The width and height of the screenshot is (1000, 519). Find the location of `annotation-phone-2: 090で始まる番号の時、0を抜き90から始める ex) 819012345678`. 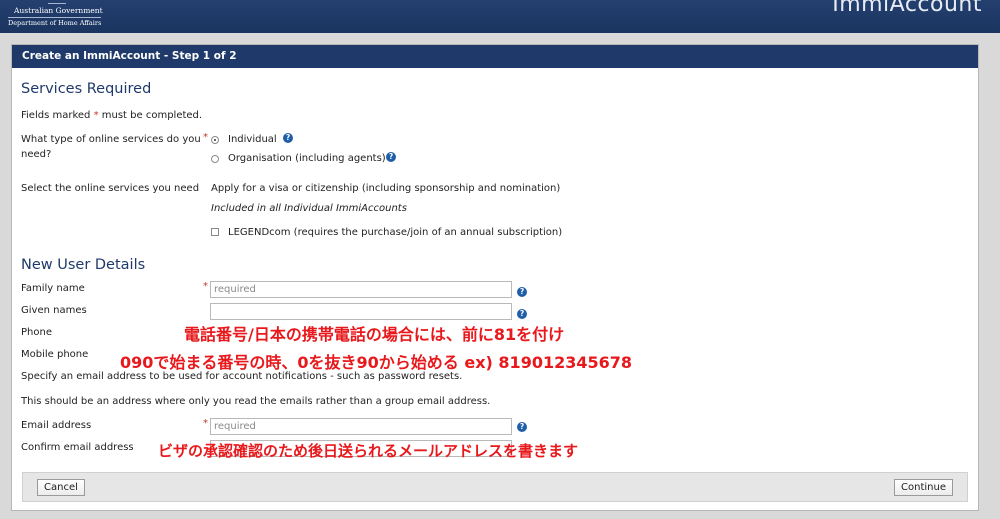

annotation-phone-2: 090で始まる番号の時、0を抜き90から始める ex) 819012345678 is located at coordinates (376, 362).